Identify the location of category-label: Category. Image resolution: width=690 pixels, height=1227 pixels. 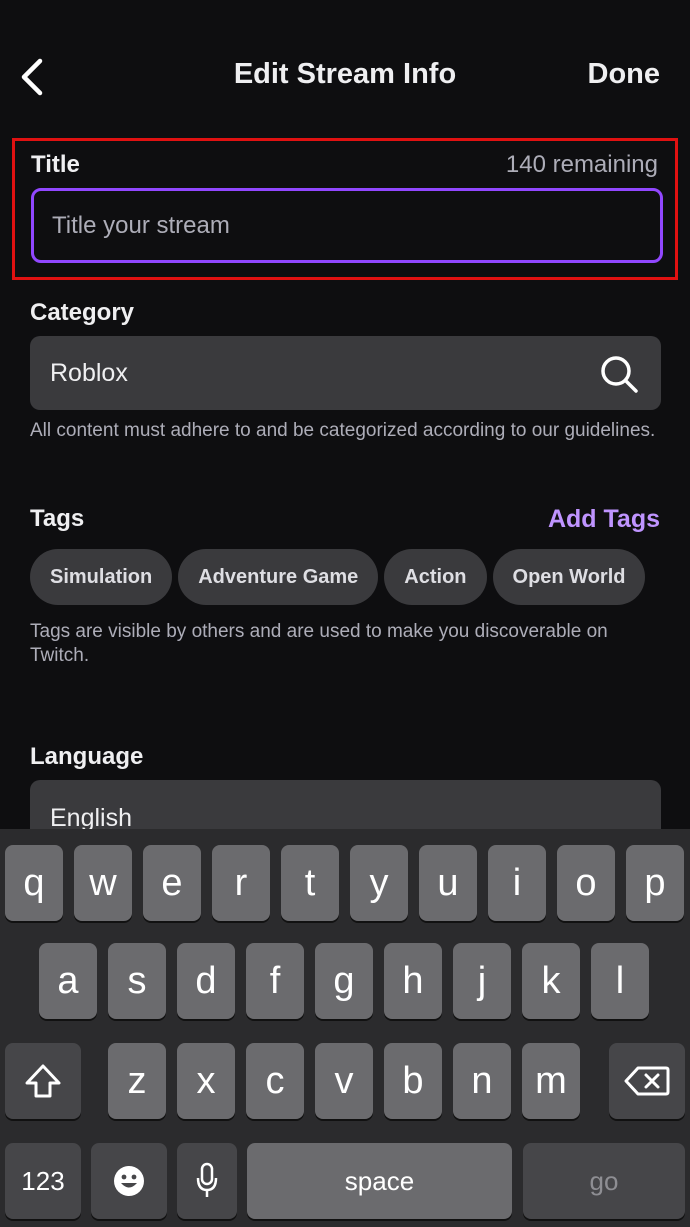
(82, 312).